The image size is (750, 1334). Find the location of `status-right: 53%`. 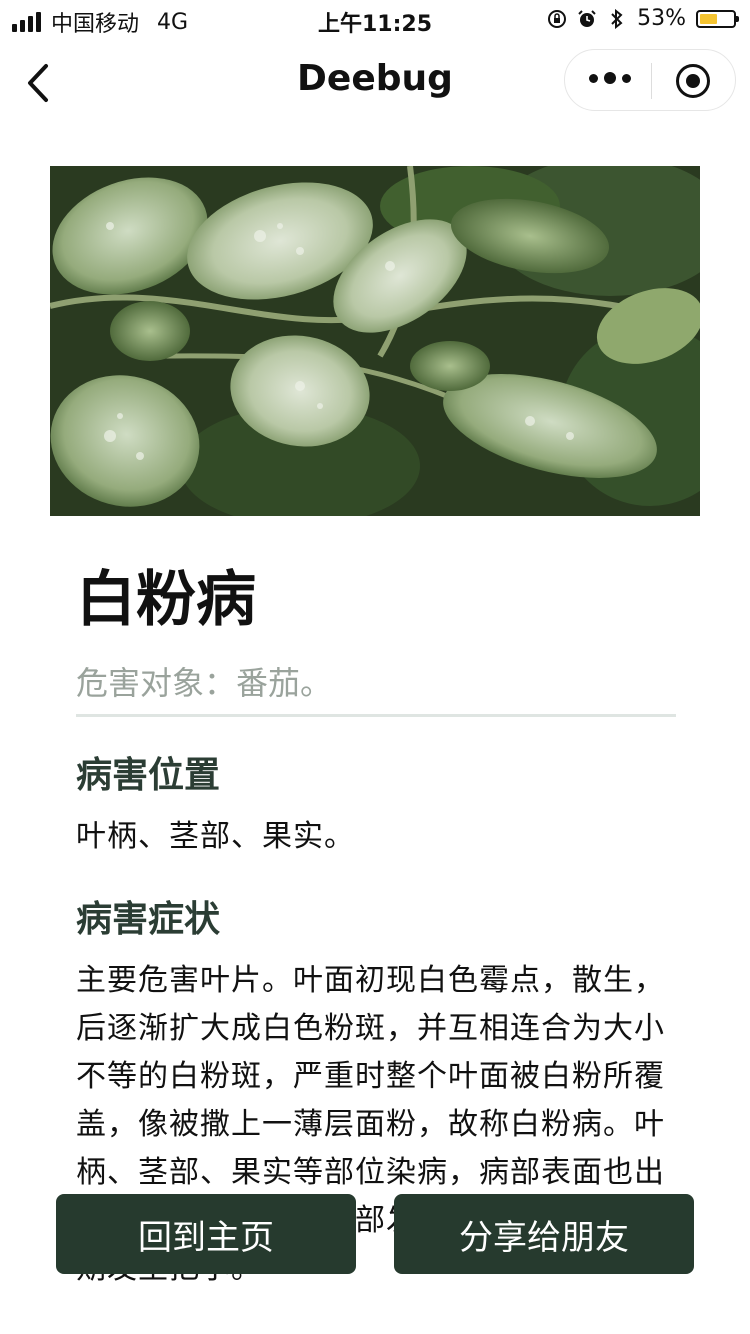

status-right: 53% is located at coordinates (643, 18).